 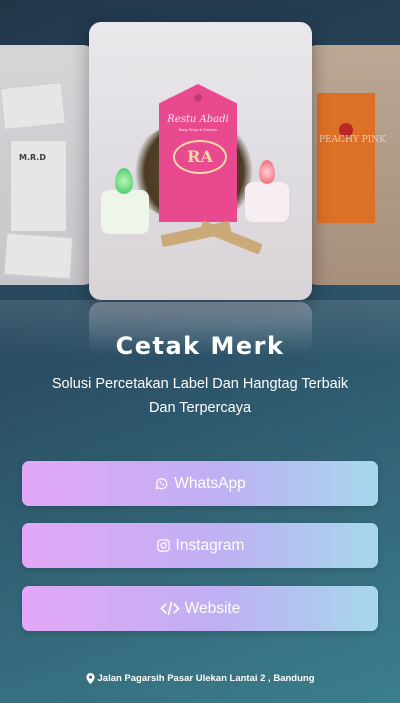 What do you see at coordinates (32, 157) in the screenshot?
I see `label-brand-text: M.R.D` at bounding box center [32, 157].